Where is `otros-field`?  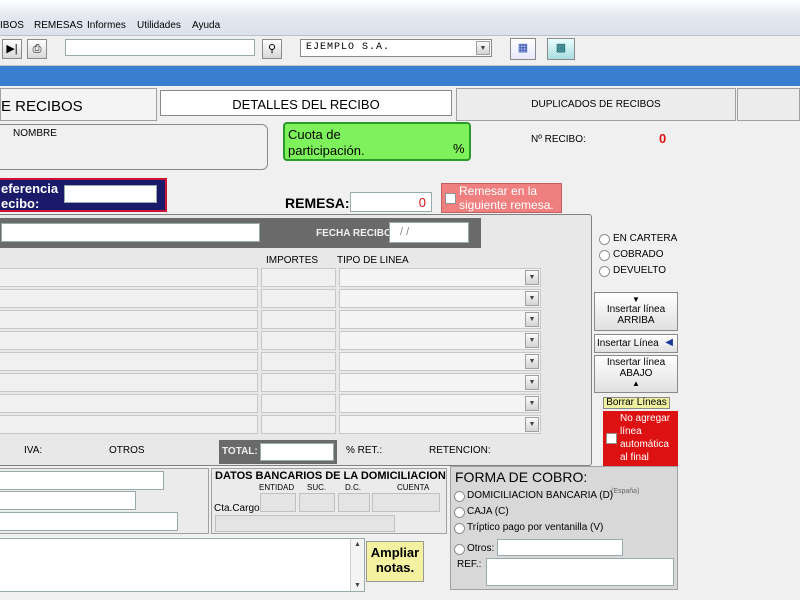
otros-field is located at coordinates (560, 547).